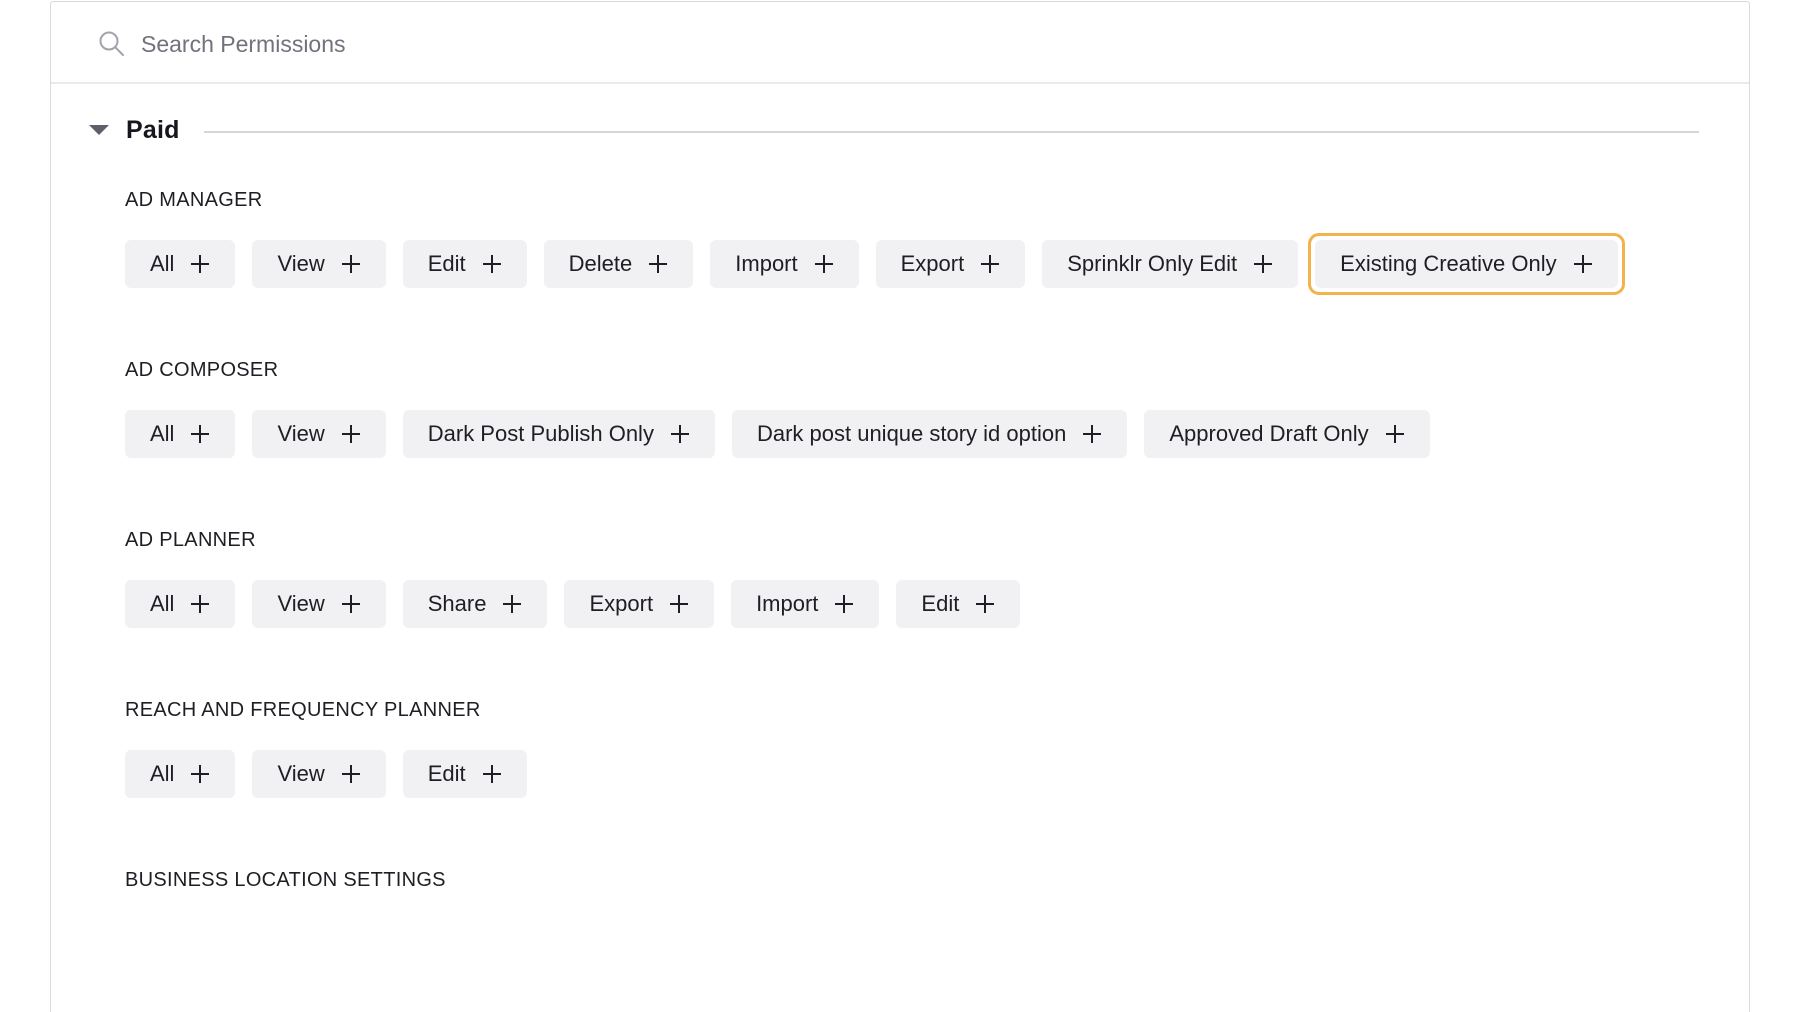  I want to click on chip-label: Delete, so click(600, 263).